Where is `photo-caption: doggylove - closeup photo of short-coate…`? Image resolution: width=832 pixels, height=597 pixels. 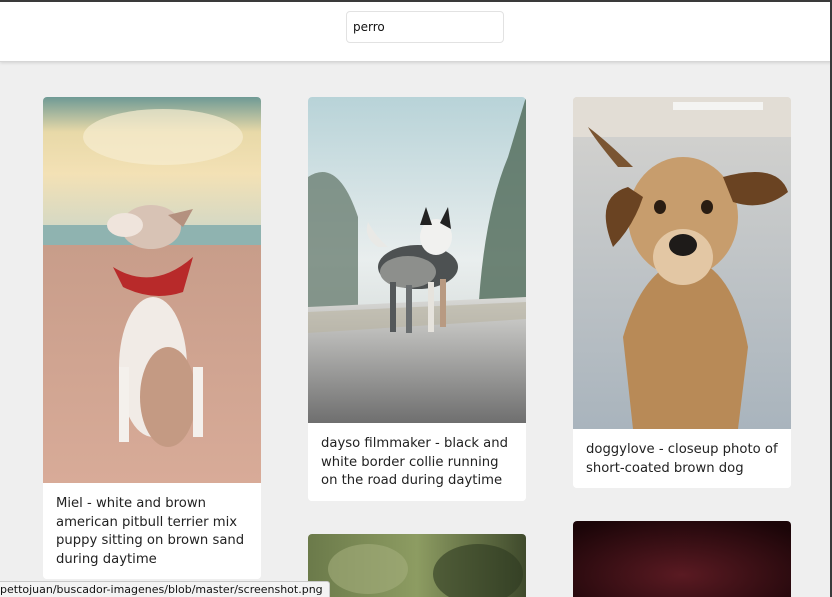
photo-caption: doggylove - closeup photo of short-coate… is located at coordinates (682, 458).